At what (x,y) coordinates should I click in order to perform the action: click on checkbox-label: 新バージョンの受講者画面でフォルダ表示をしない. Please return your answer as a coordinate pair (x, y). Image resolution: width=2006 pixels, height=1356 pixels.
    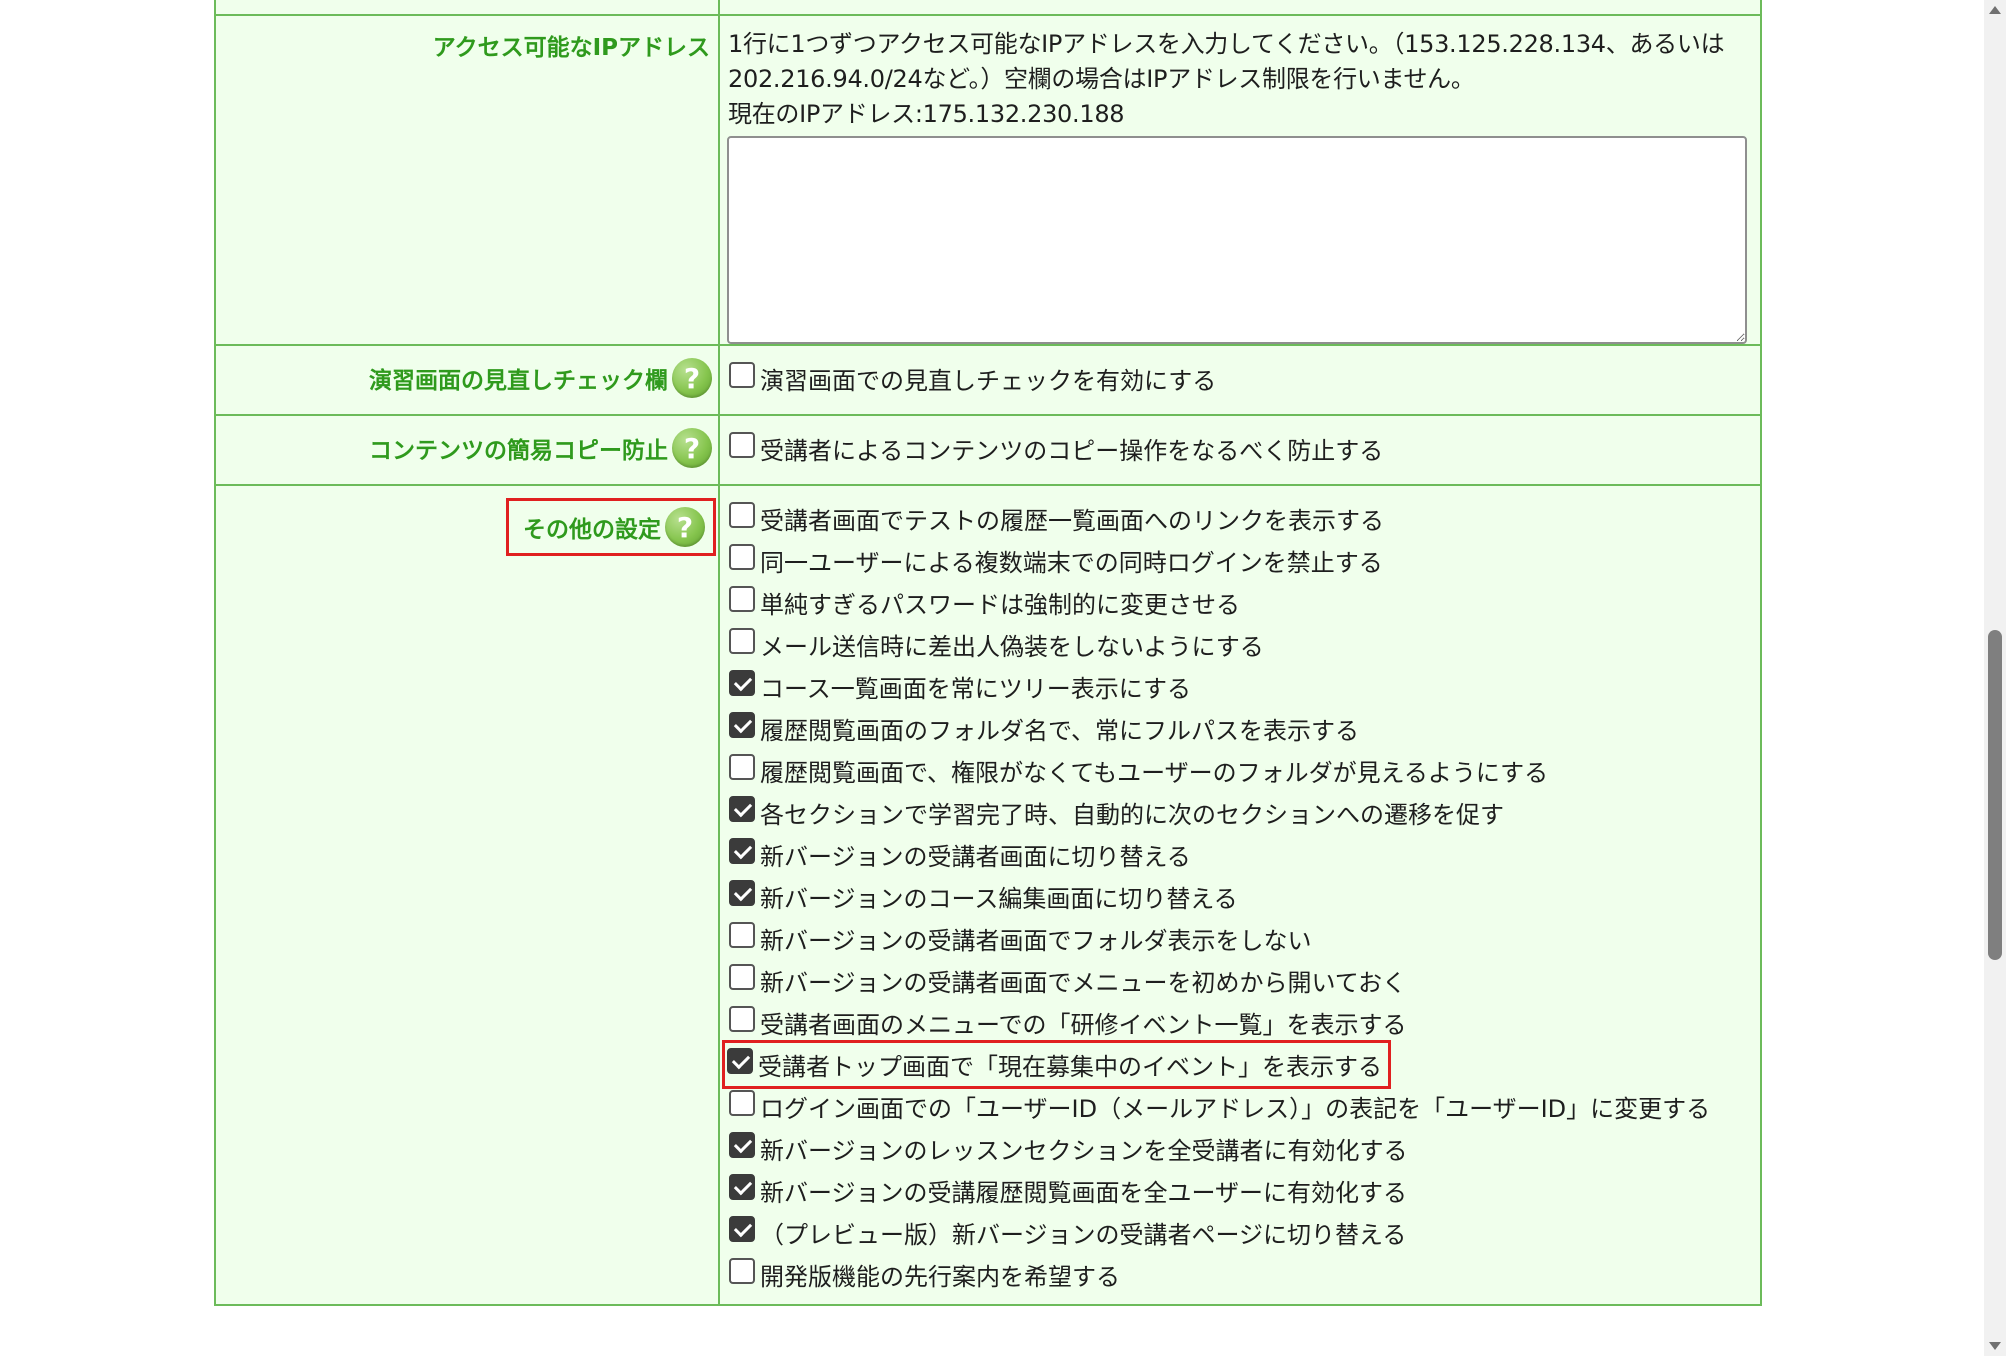
    Looking at the image, I should click on (1036, 938).